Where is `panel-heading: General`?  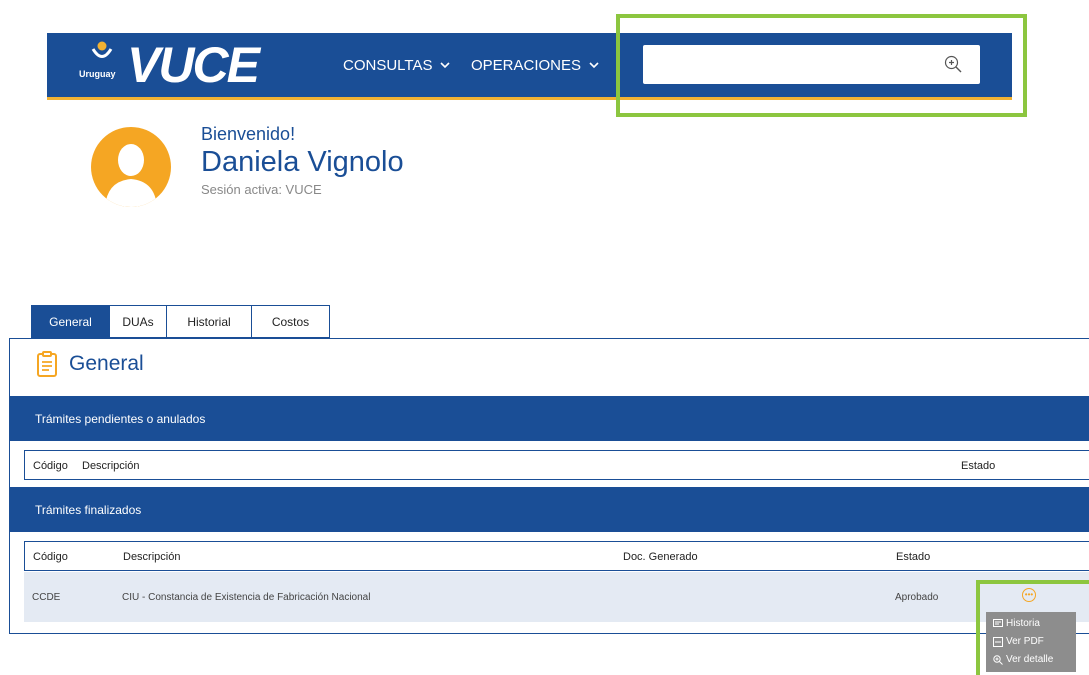 panel-heading: General is located at coordinates (90, 364).